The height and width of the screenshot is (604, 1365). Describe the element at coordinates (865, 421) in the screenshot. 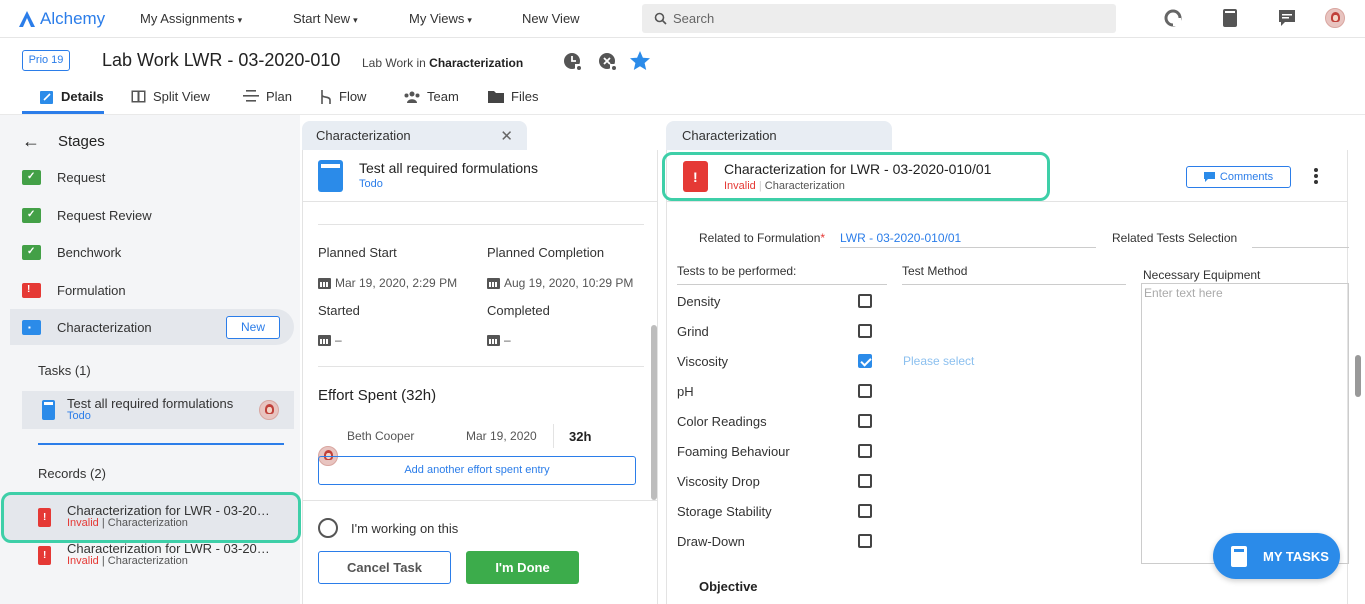

I see `color-readings-checkbox` at that location.